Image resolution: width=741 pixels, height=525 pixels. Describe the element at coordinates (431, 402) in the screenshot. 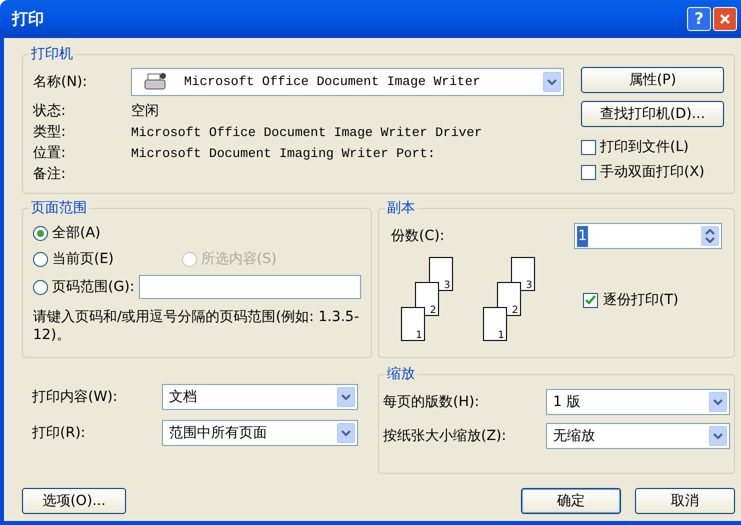

I see `field-label: 每页的版数(H):` at that location.